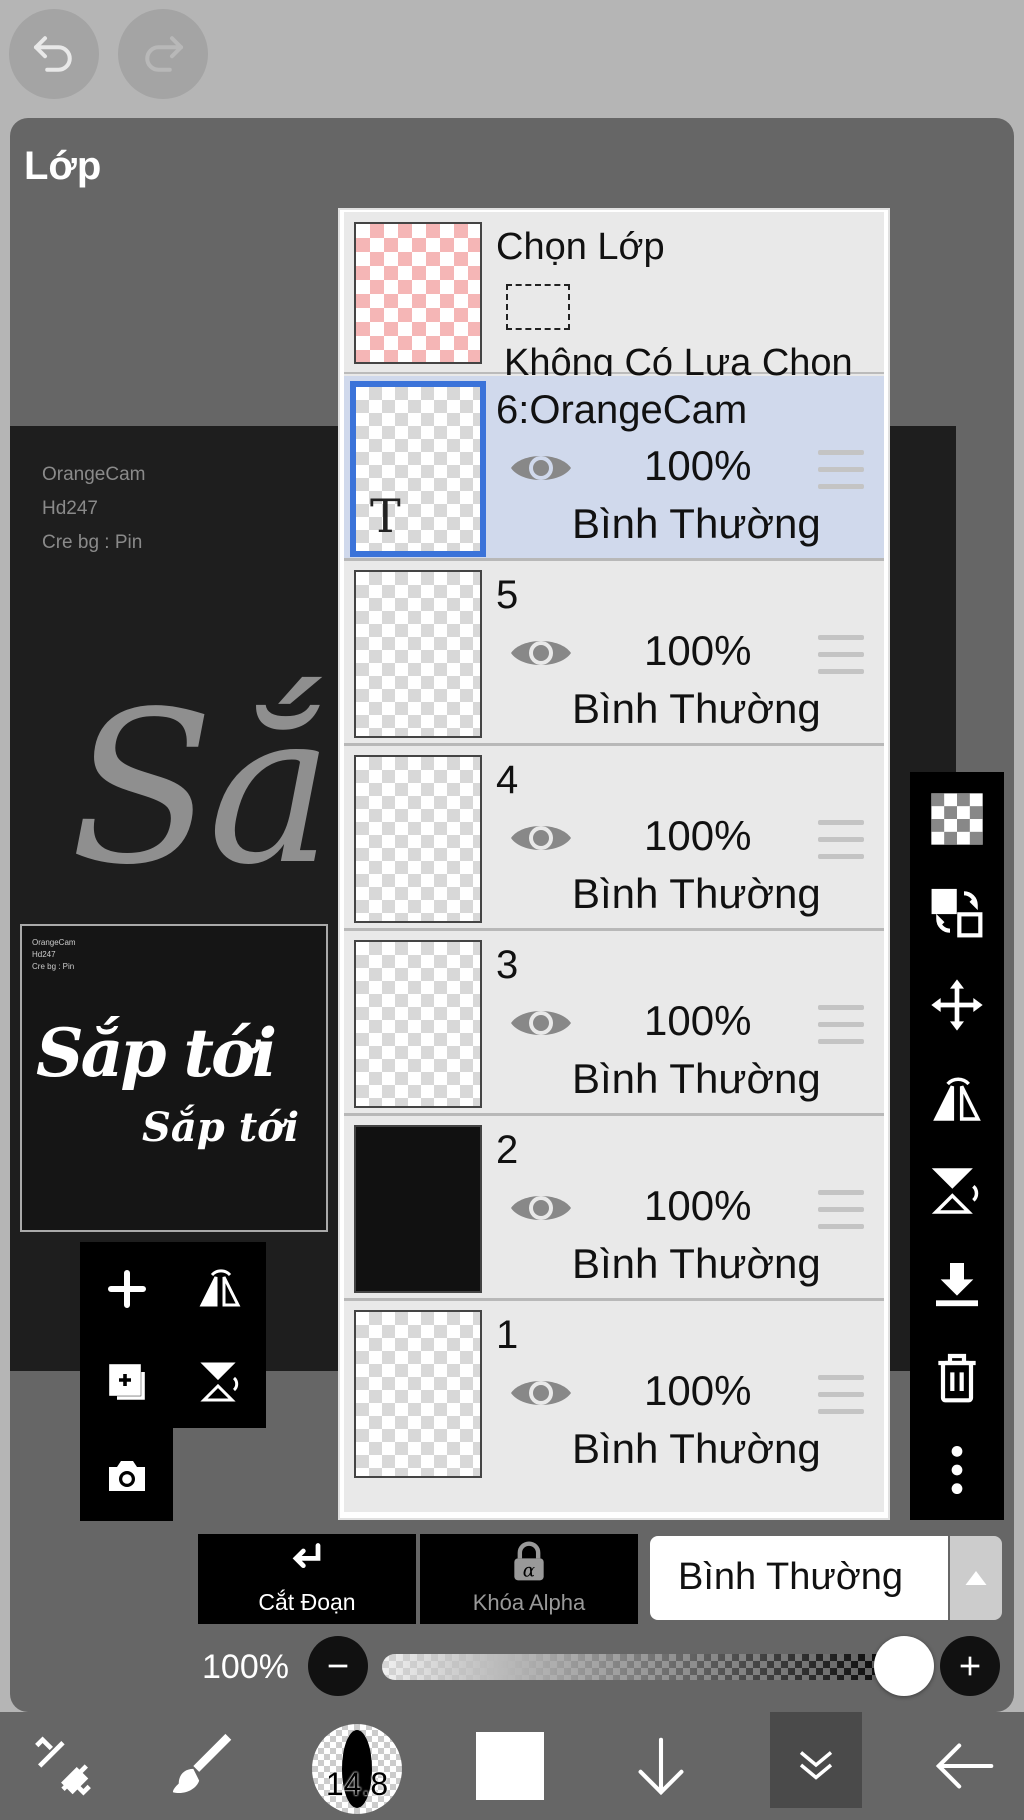 This screenshot has width=1024, height=1820. I want to click on layer-row: 3 100% Bình Thường, so click(614, 1023).